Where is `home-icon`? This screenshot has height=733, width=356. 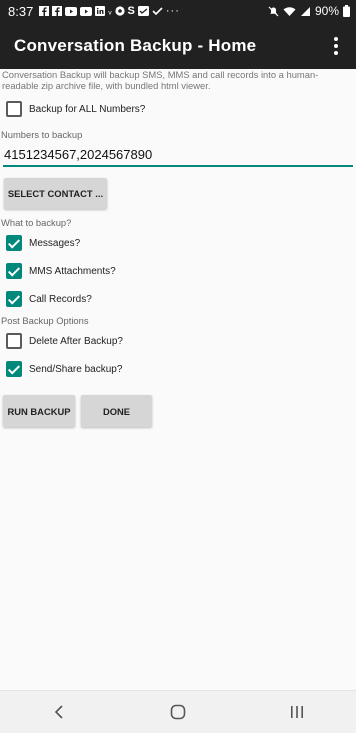 home-icon is located at coordinates (178, 712).